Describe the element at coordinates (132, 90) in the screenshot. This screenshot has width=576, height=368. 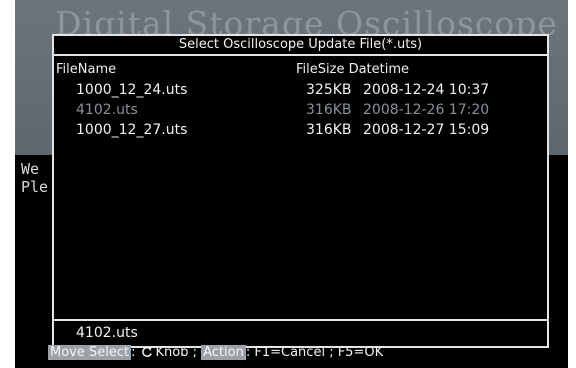
I see `file-name: 1000_12_24.uts` at that location.